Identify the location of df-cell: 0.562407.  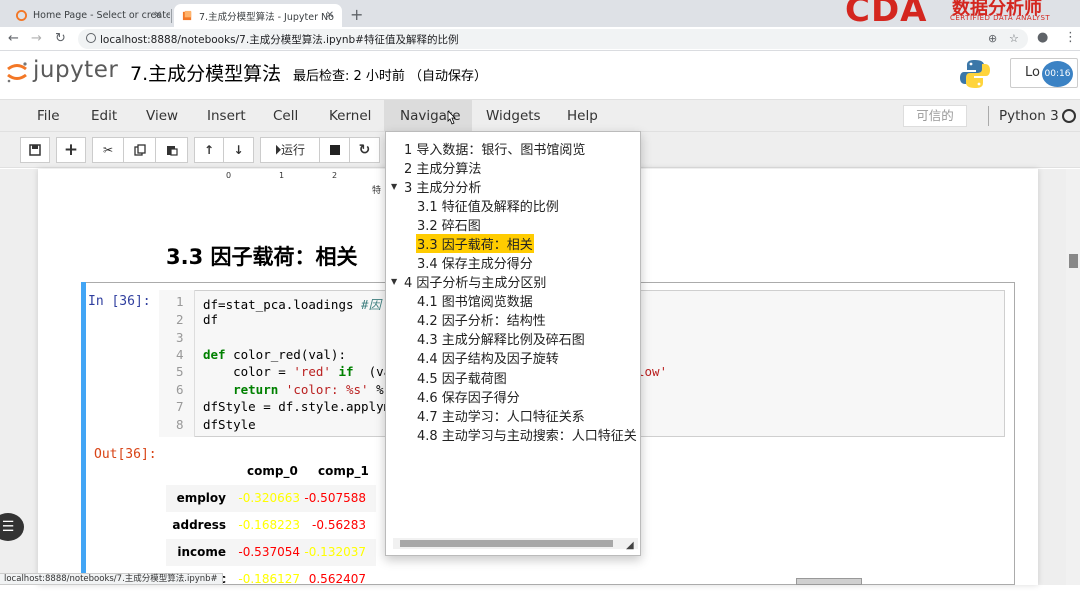
(337, 579).